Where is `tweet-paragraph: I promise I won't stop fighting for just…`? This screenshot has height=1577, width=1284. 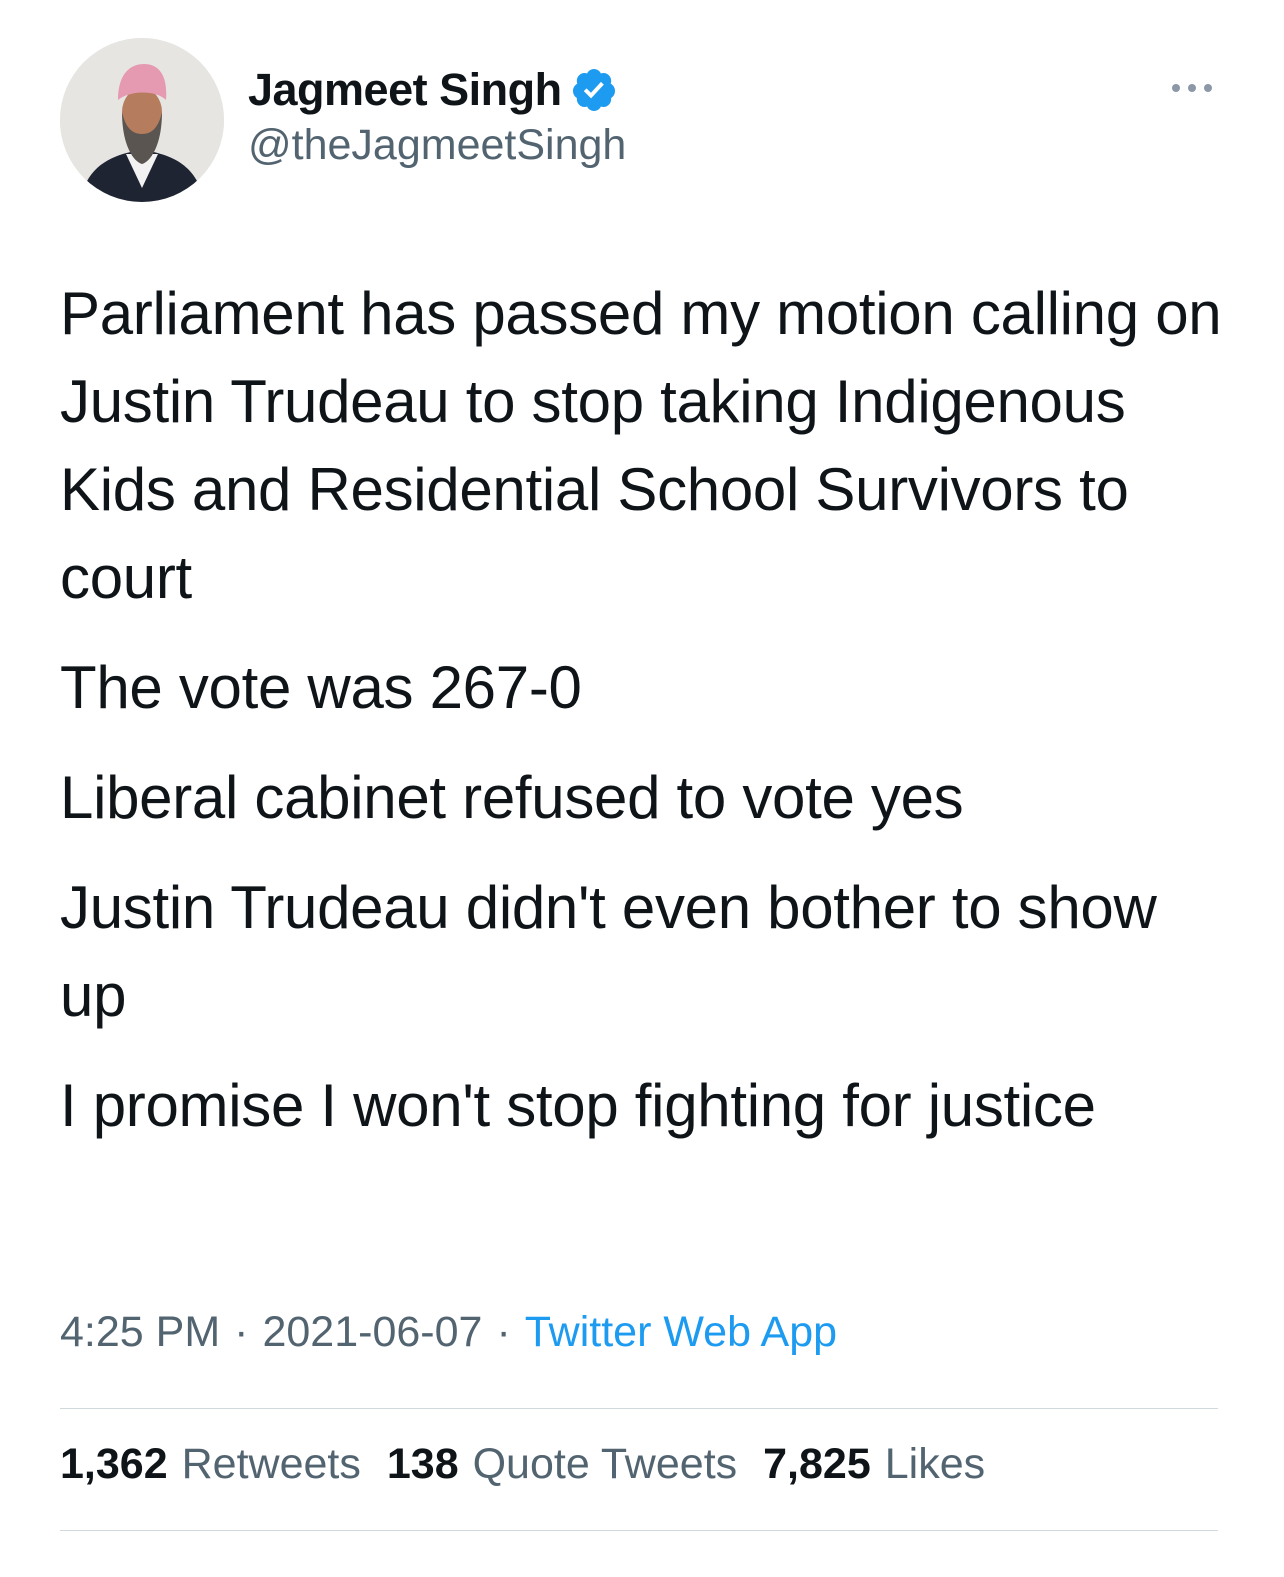
tweet-paragraph: I promise I won't stop fighting for just… is located at coordinates (578, 1105).